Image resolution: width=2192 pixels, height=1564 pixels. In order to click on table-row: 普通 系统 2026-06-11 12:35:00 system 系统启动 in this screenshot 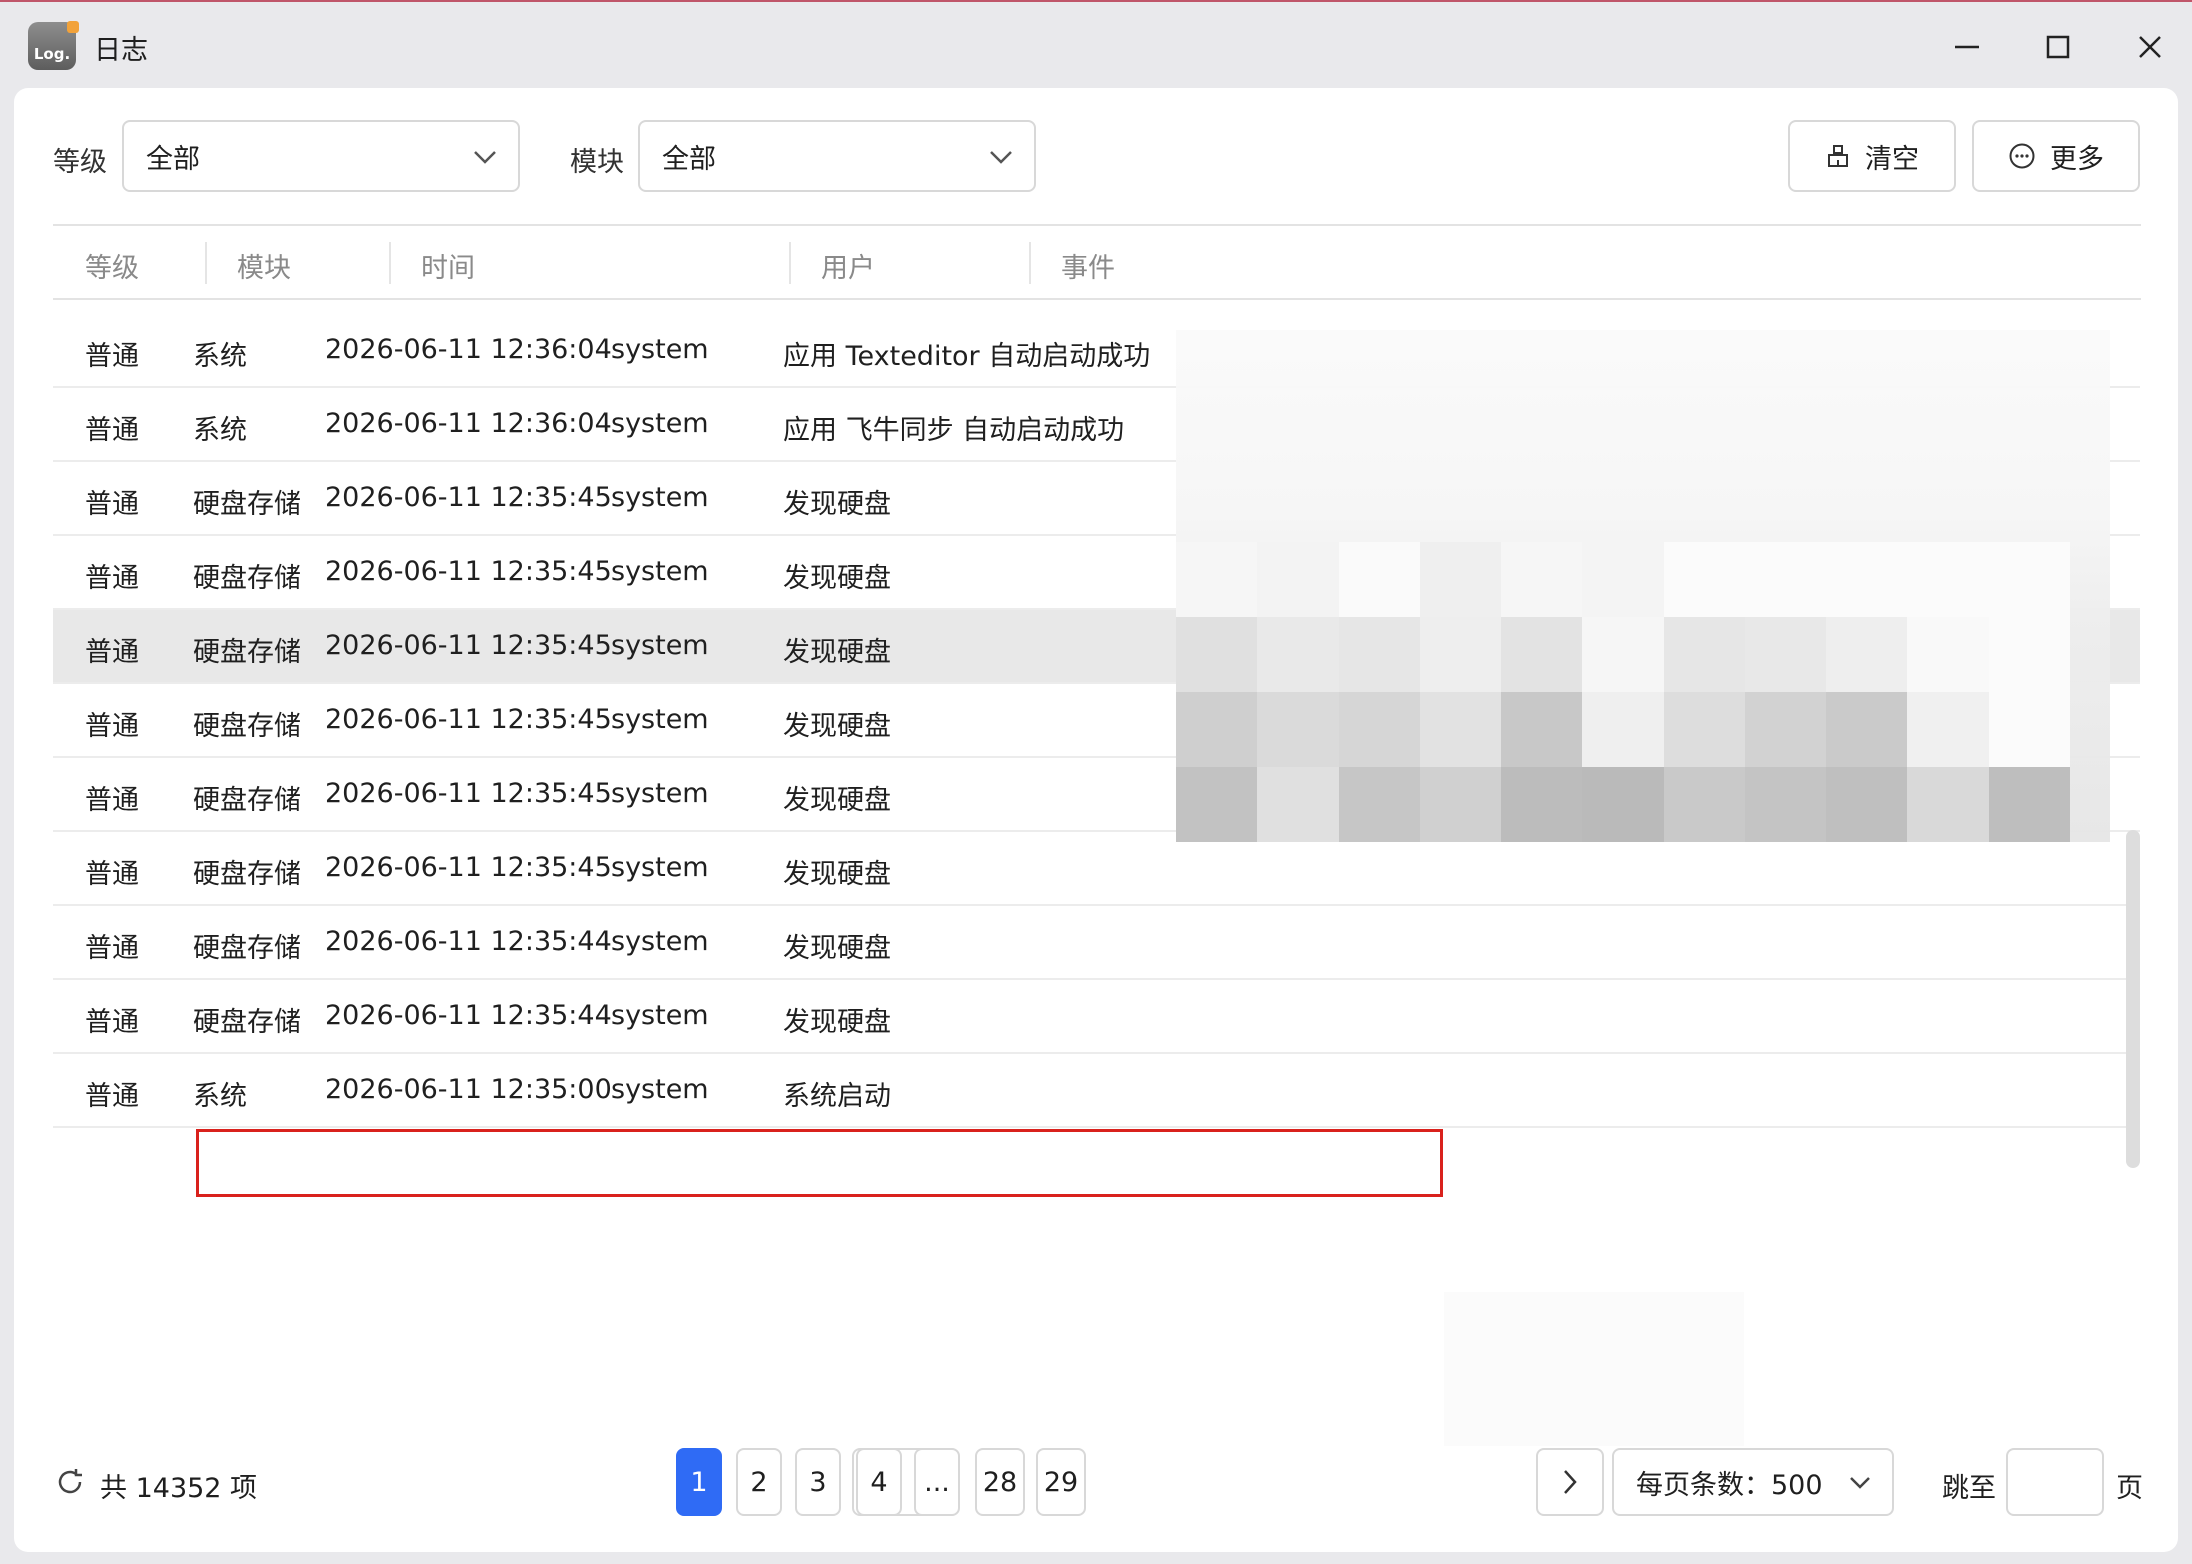, I will do `click(1096, 1091)`.